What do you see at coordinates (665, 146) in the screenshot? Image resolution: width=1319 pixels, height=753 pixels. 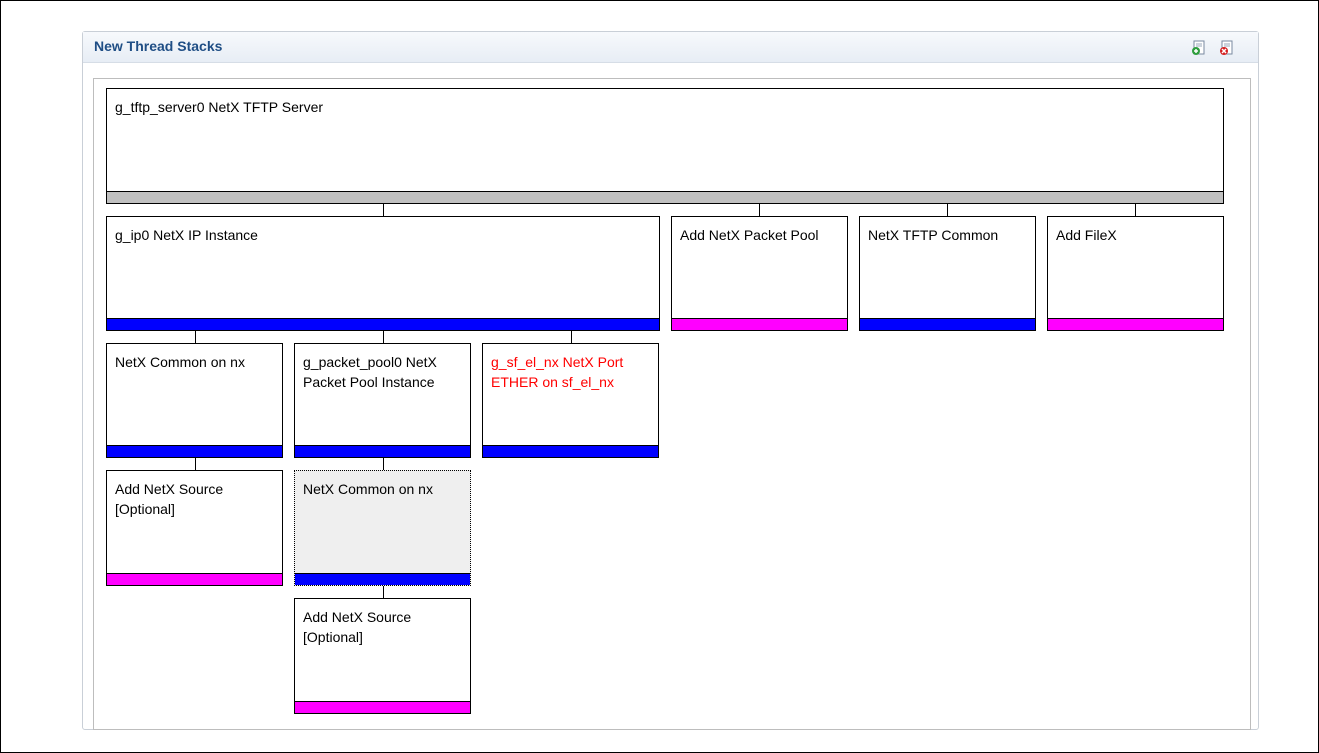 I see `module-tftp-server: g_tftp_server0 NetX TFTP Server` at bounding box center [665, 146].